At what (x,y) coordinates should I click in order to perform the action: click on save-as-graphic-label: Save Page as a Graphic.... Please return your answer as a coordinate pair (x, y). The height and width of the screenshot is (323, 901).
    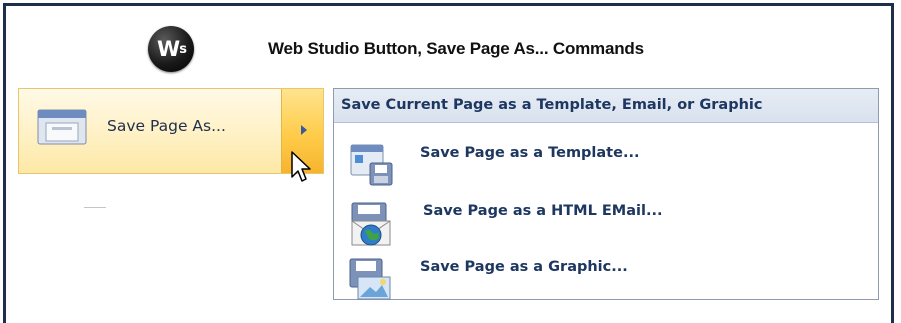
    Looking at the image, I should click on (524, 267).